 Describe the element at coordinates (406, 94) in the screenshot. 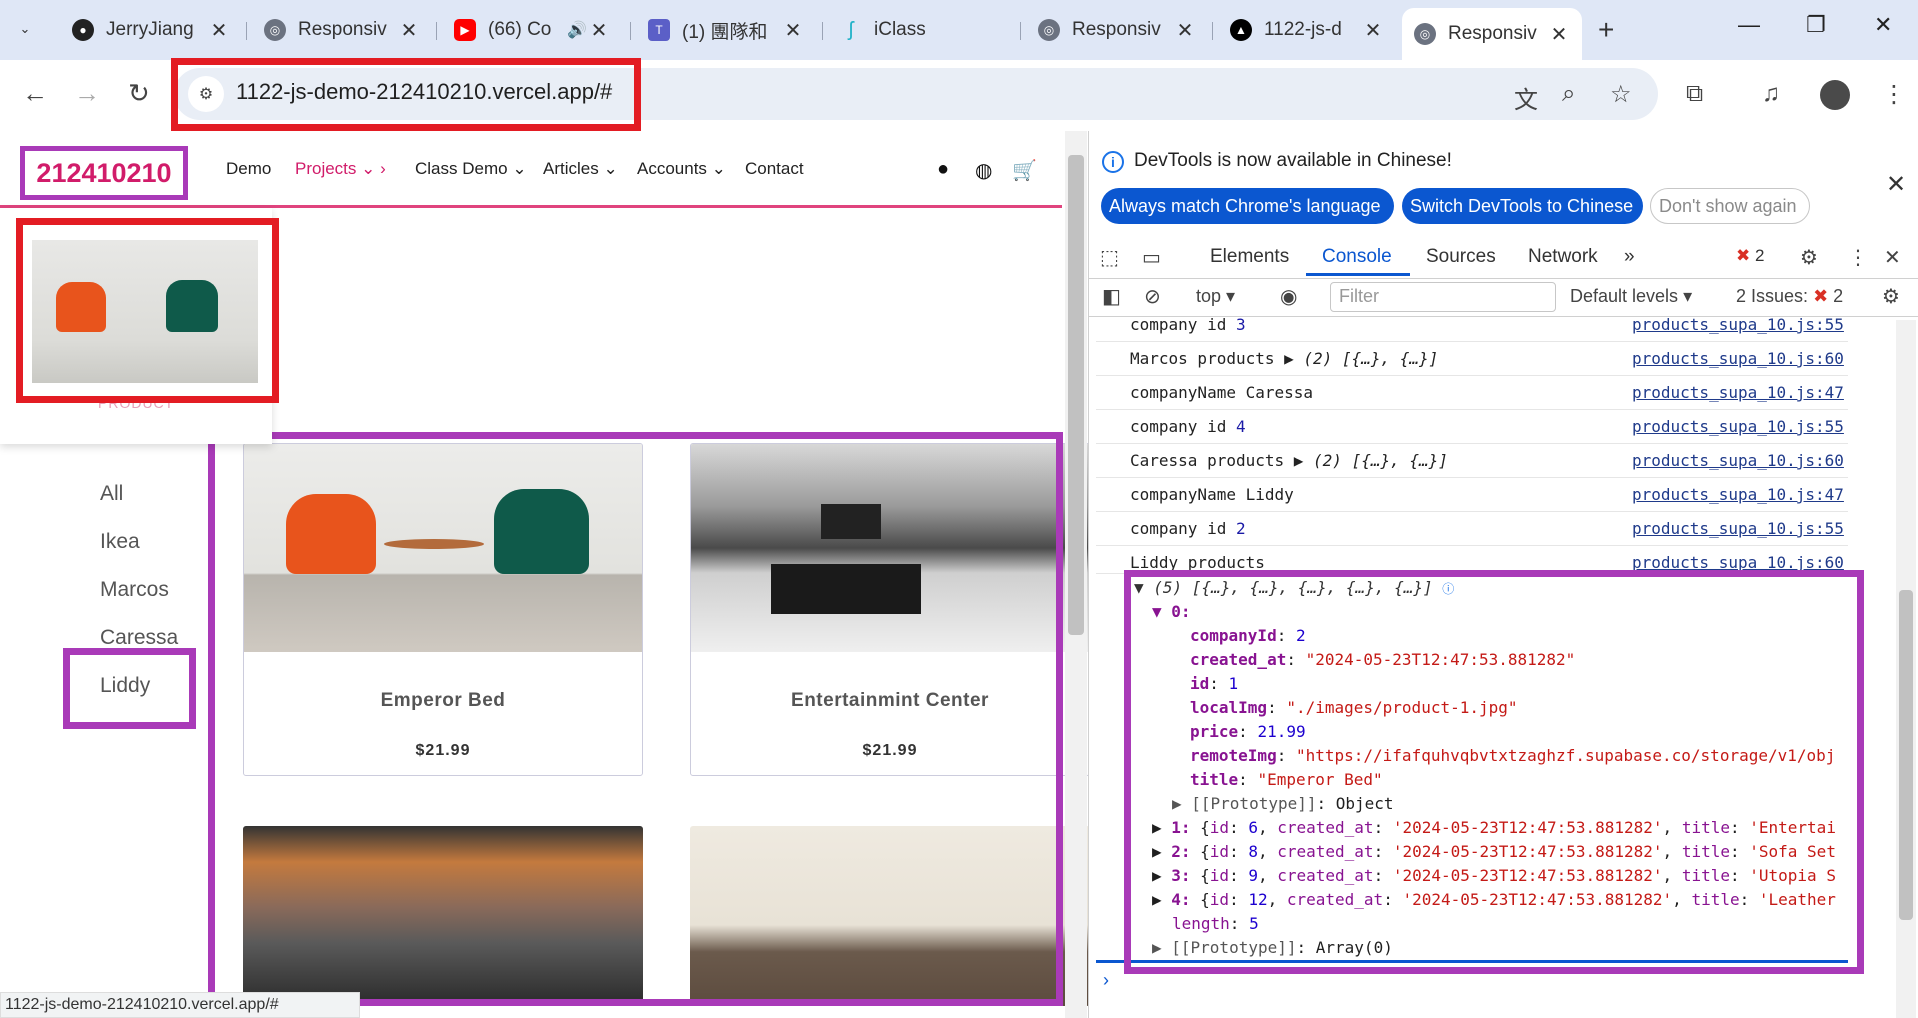

I see `annotation-url-box` at that location.